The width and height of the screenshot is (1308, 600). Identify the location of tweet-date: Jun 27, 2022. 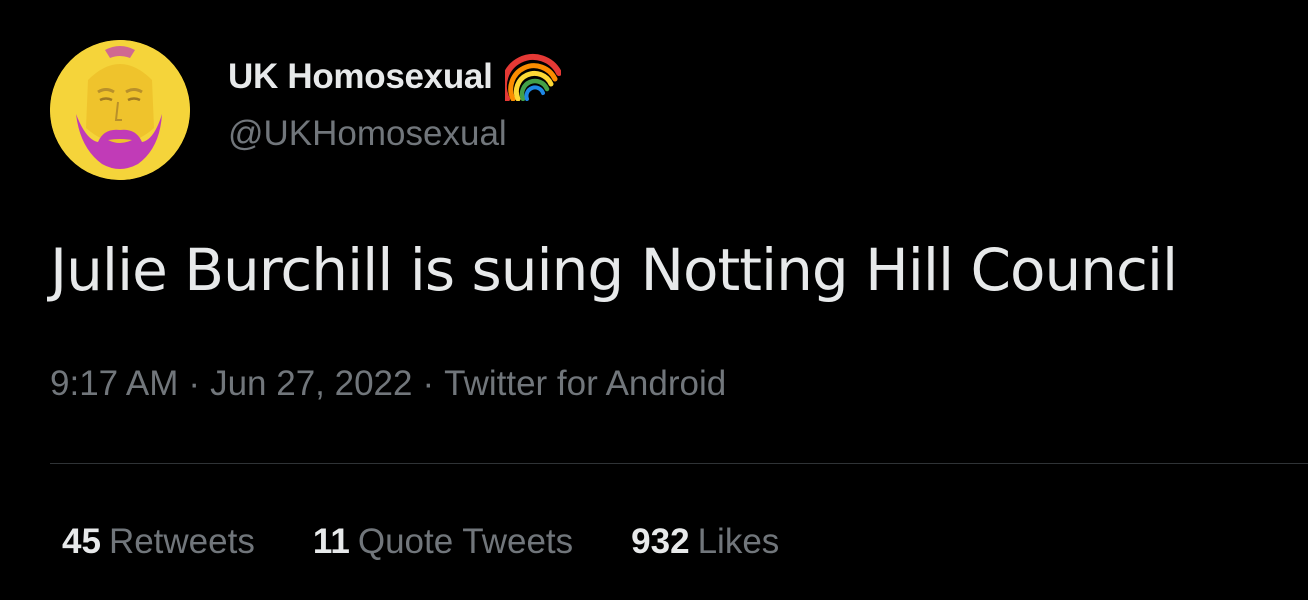
(311, 384).